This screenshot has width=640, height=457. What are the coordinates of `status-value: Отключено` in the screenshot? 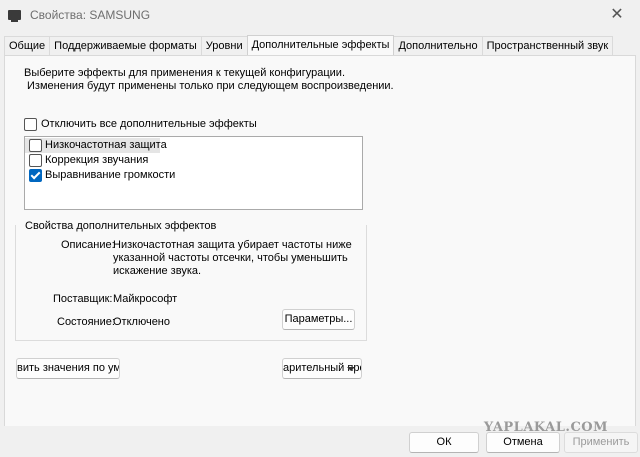 It's located at (141, 322).